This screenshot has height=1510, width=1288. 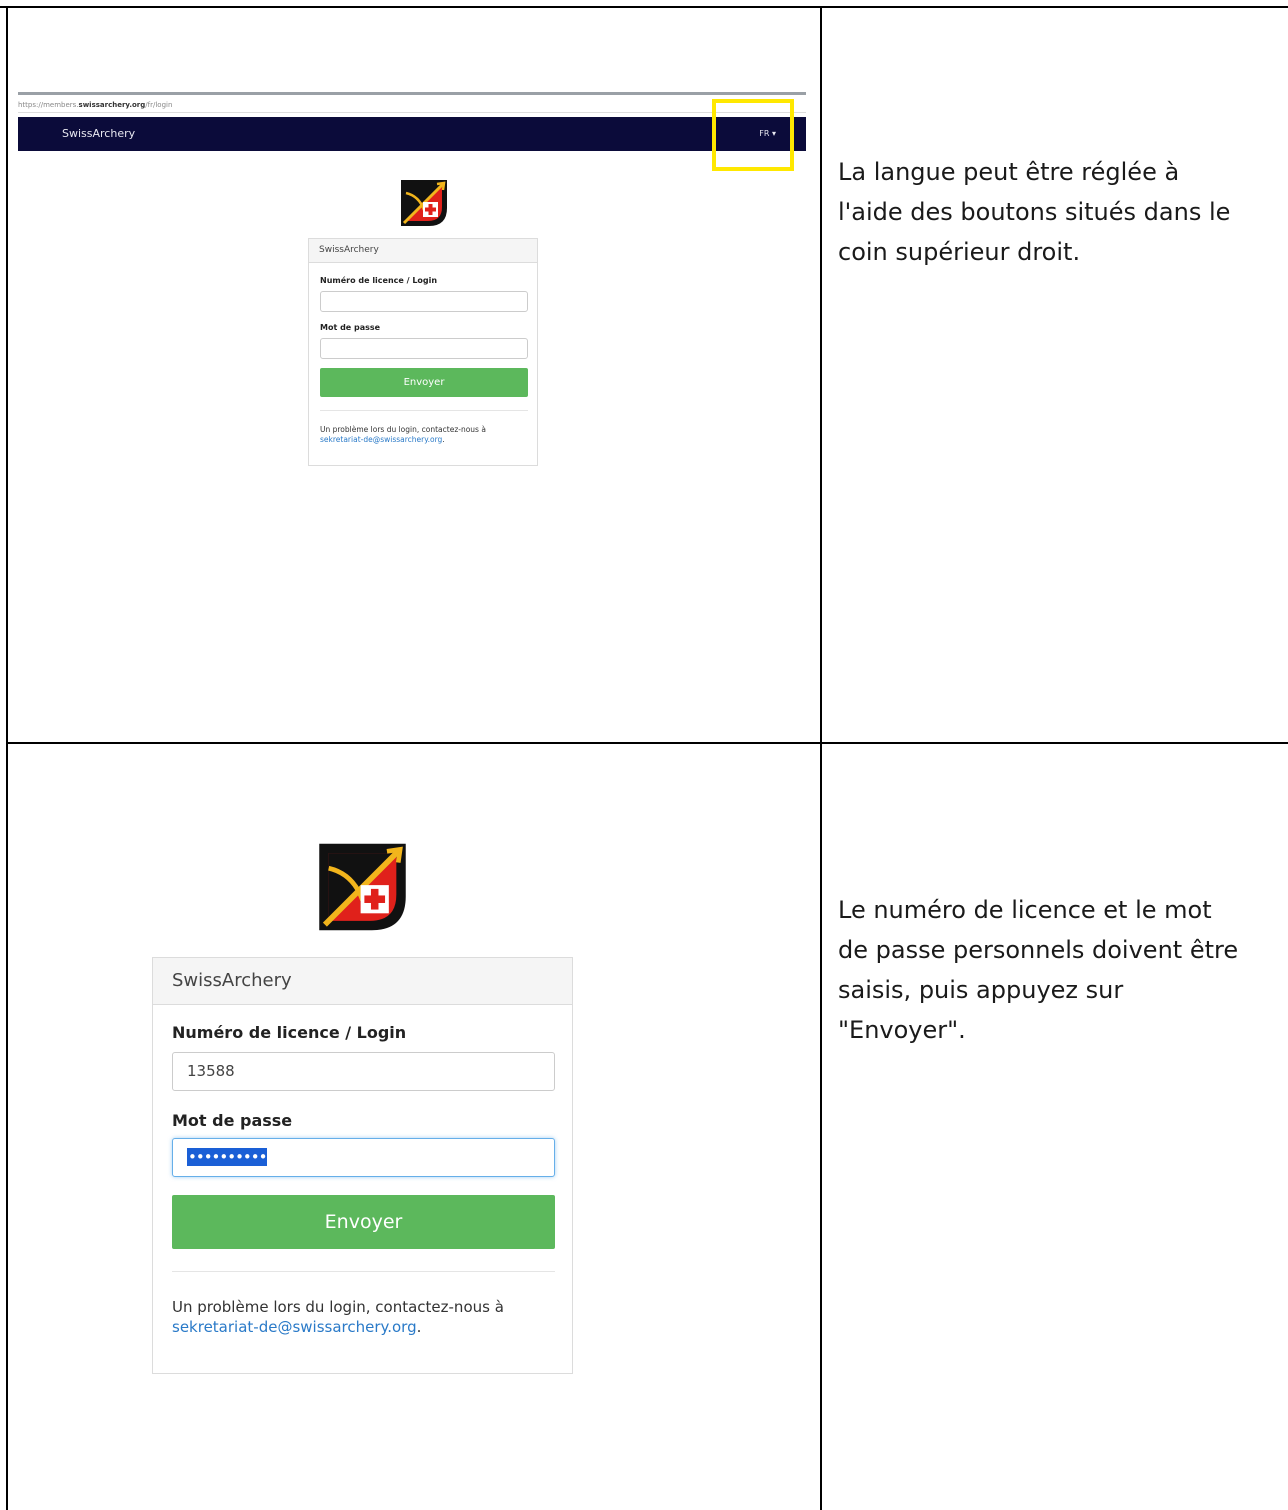 I want to click on address-bar-divider, so click(x=412, y=112).